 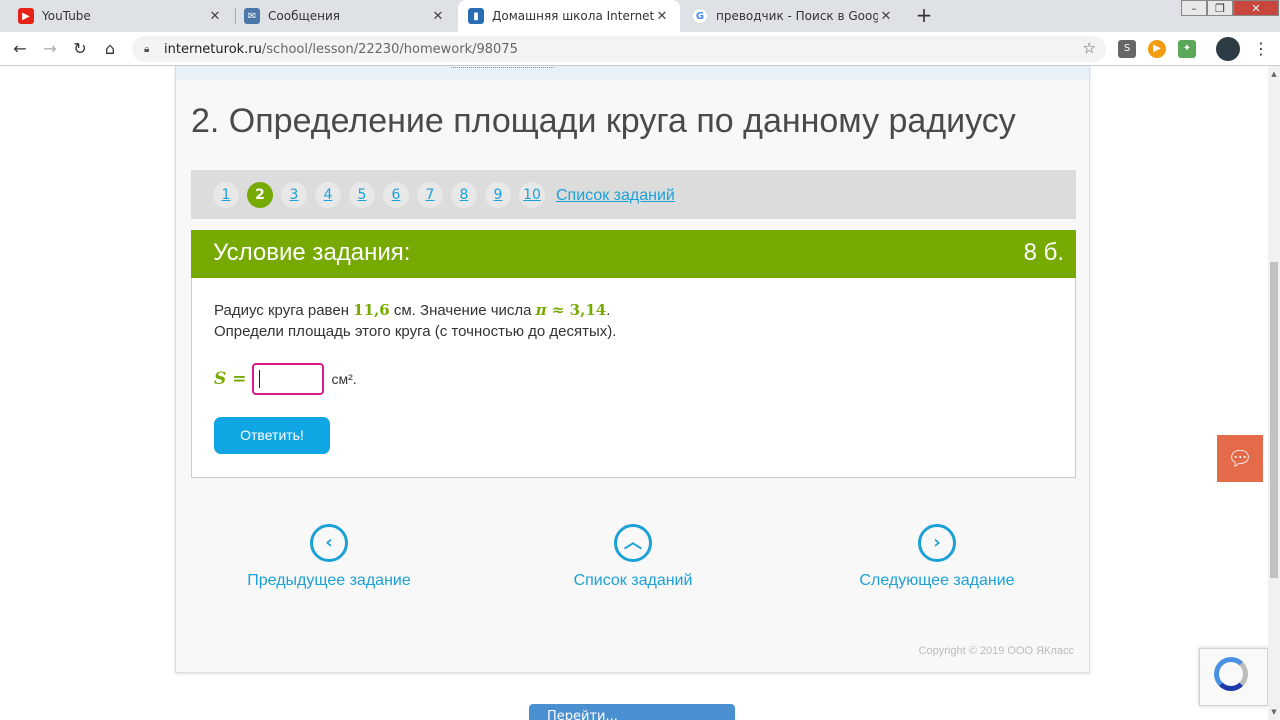 I want to click on tab-messages: ✉ Сообщения ✕, so click(x=345, y=16).